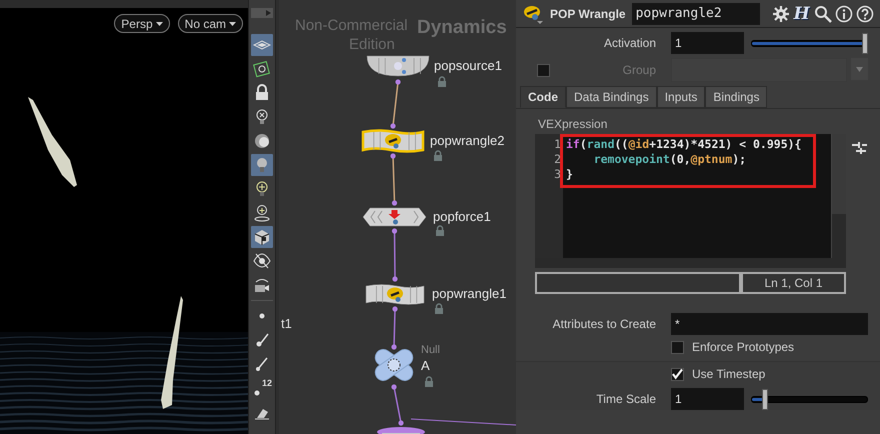 The width and height of the screenshot is (880, 434). I want to click on field-label: Activation, so click(629, 43).